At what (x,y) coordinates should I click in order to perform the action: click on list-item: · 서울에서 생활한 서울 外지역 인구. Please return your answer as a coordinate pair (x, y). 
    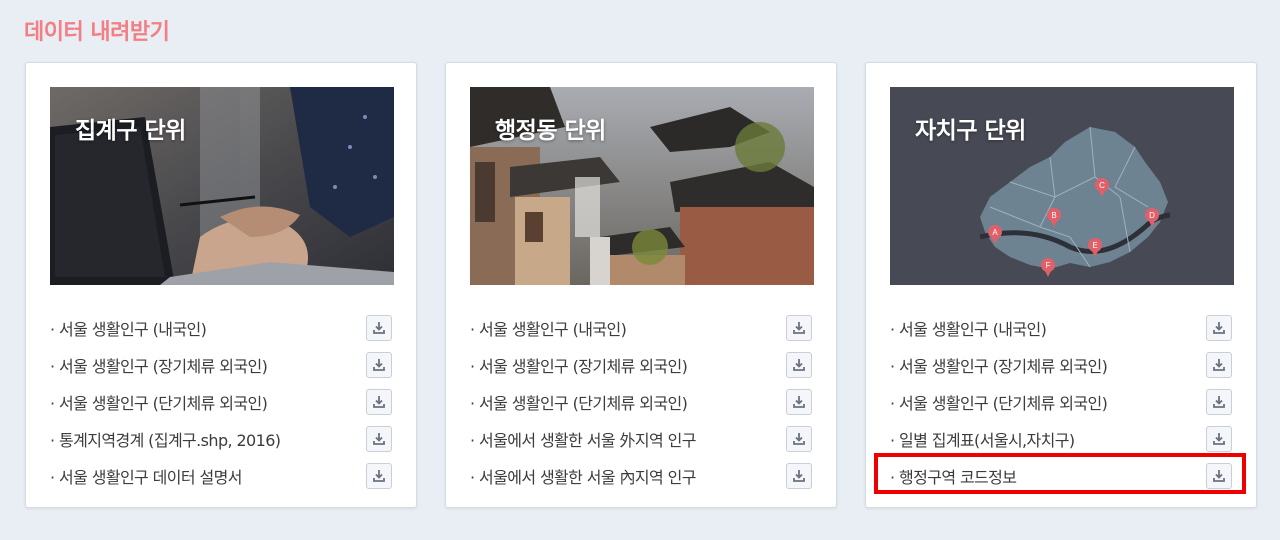
    Looking at the image, I should click on (642, 438).